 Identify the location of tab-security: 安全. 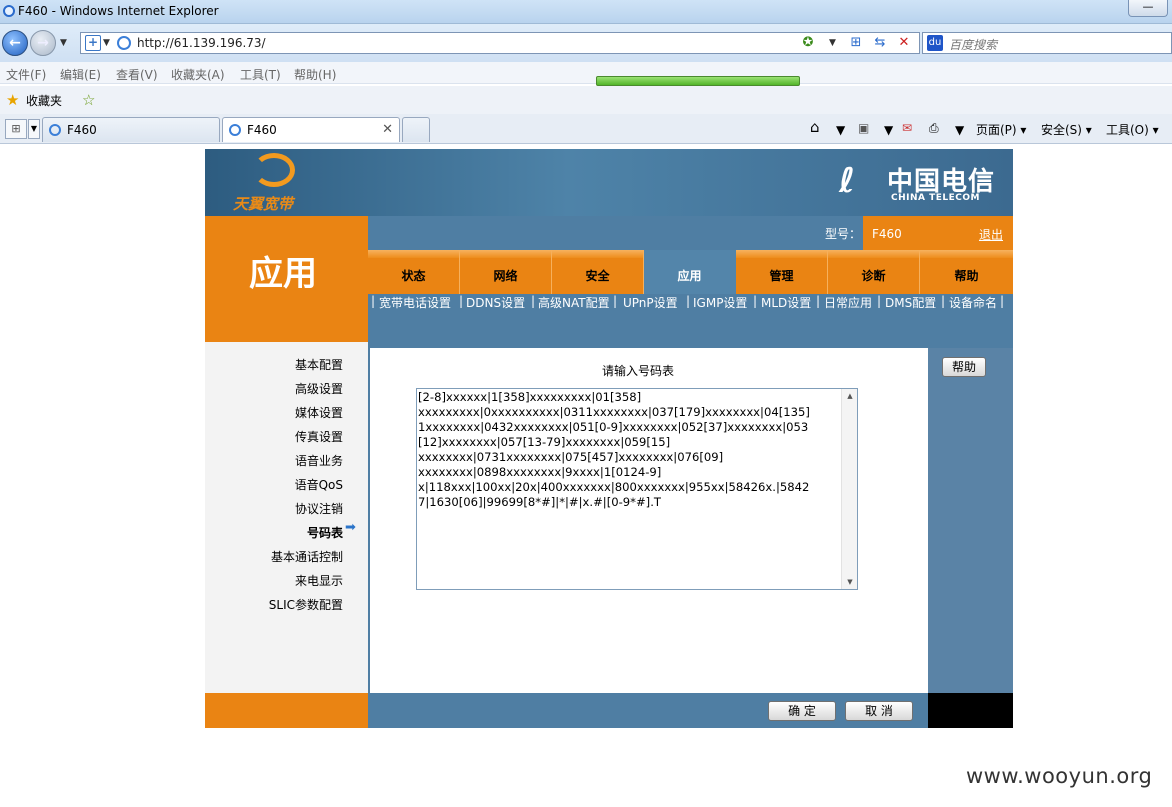
(598, 272).